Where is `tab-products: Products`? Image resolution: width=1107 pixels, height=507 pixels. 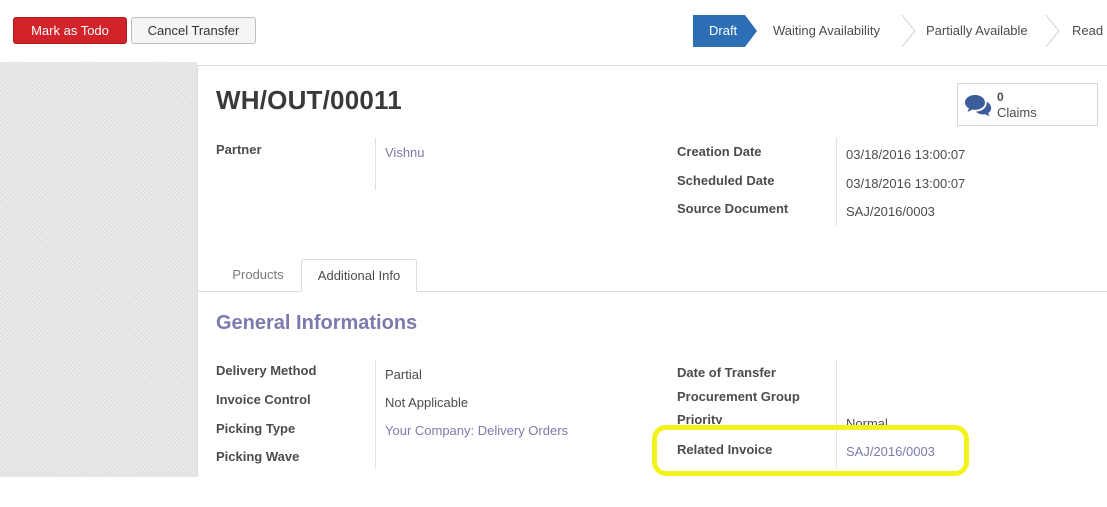
tab-products: Products is located at coordinates (258, 275).